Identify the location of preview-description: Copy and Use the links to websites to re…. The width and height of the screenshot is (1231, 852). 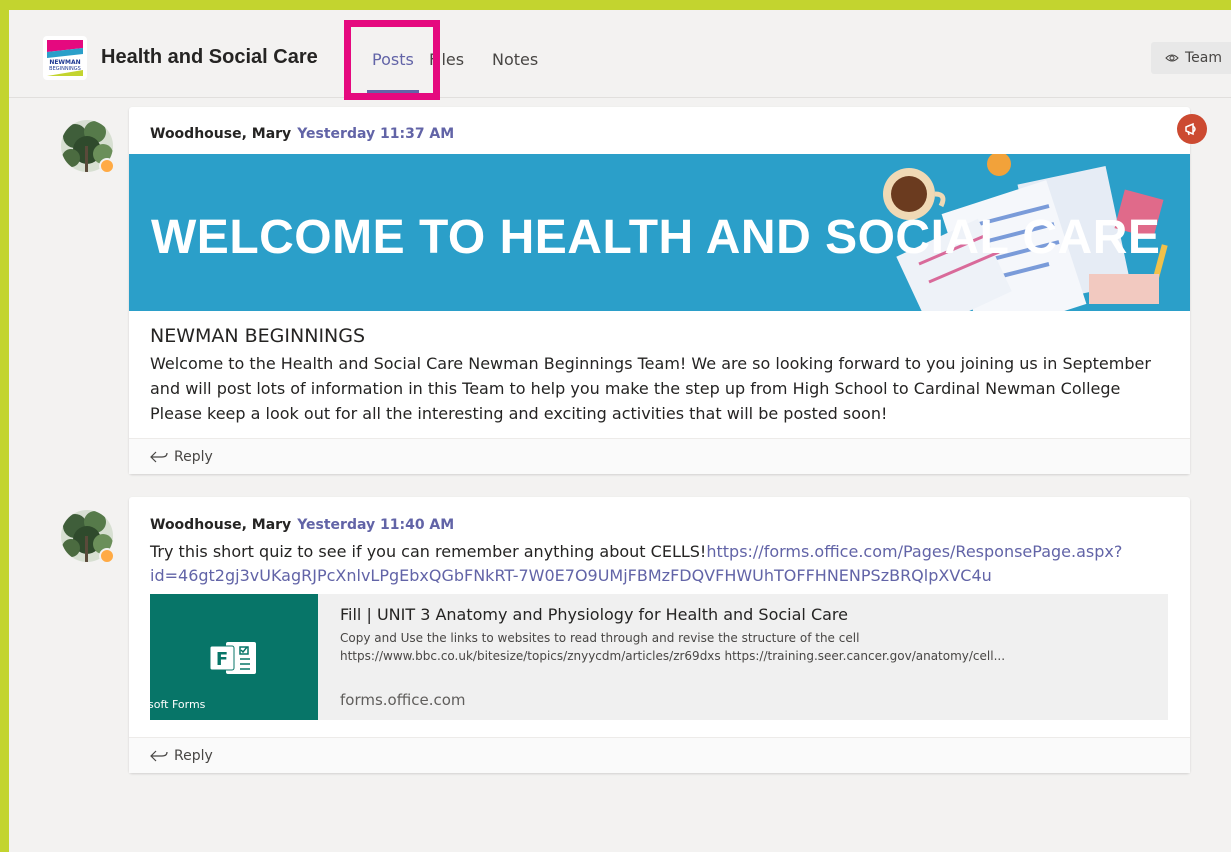
(672, 647).